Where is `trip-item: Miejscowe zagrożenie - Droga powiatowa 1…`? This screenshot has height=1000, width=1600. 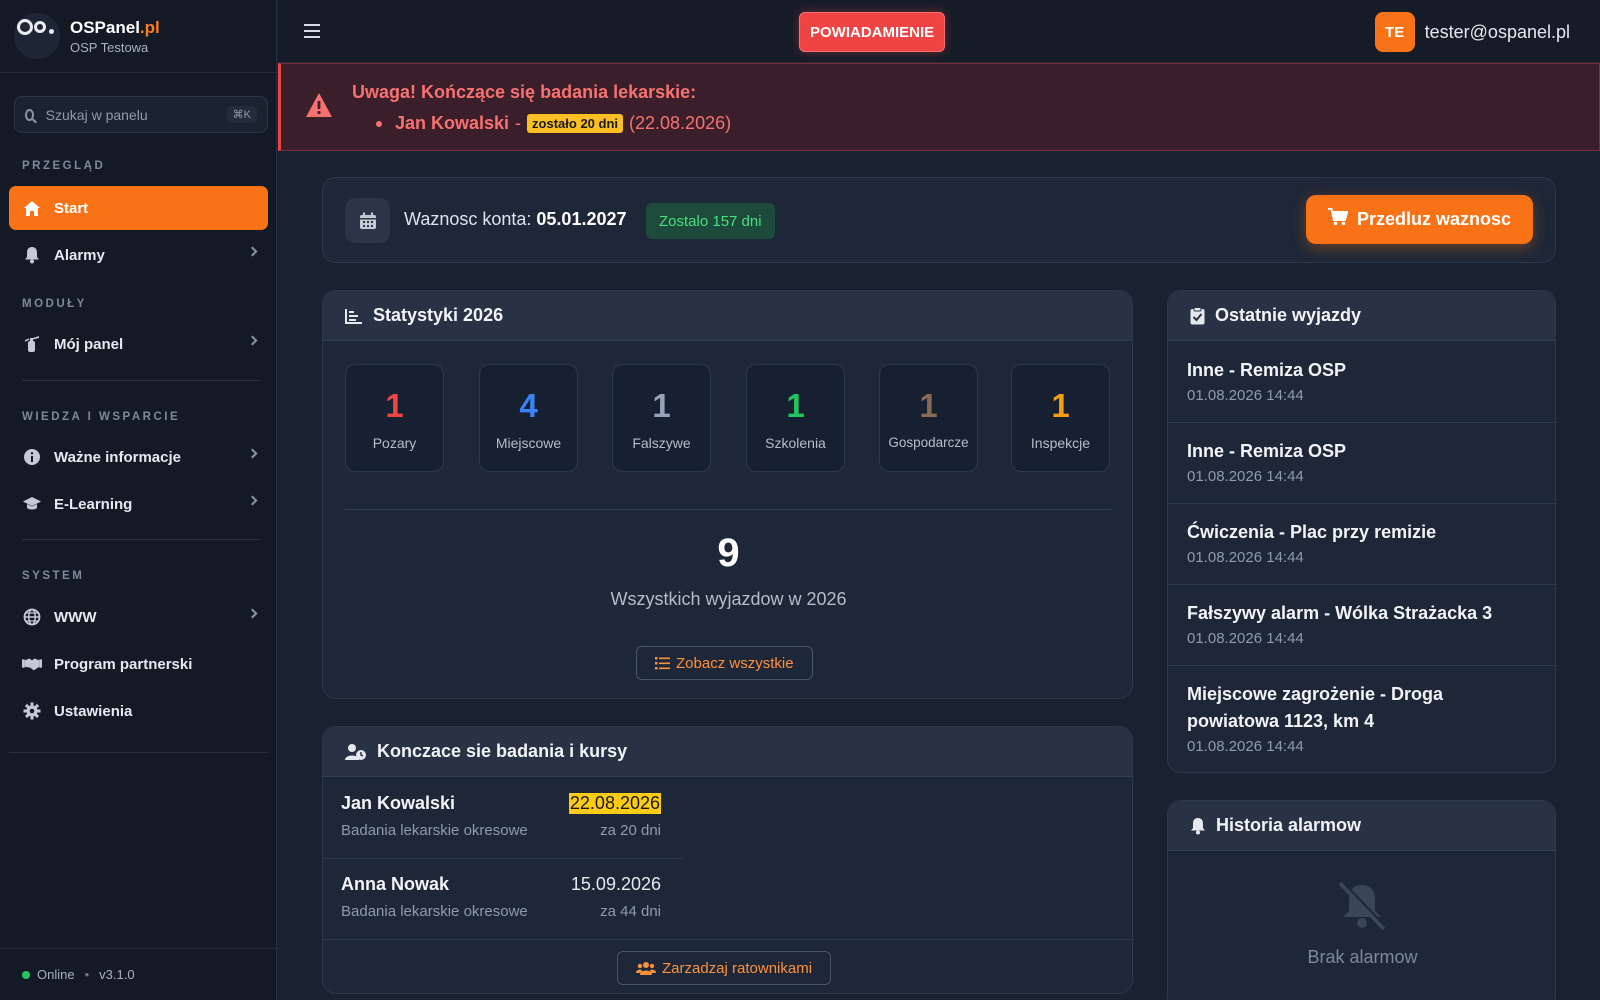
trip-item: Miejscowe zagrożenie - Droga powiatowa 1… is located at coordinates (1362, 719).